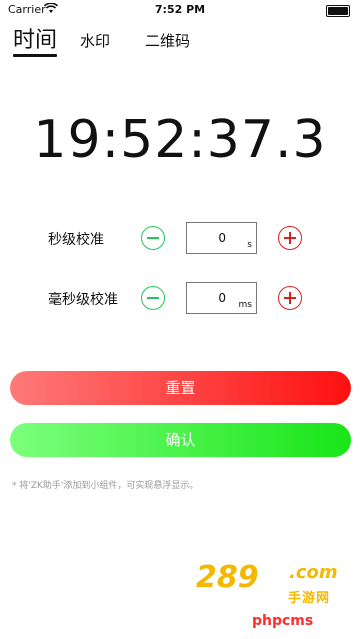 Image resolution: width=360 pixels, height=639 pixels. Describe the element at coordinates (105, 486) in the screenshot. I see `widget-tip-text: * 将'ZK助手'添加到小组件，可实现悬浮显示。` at that location.